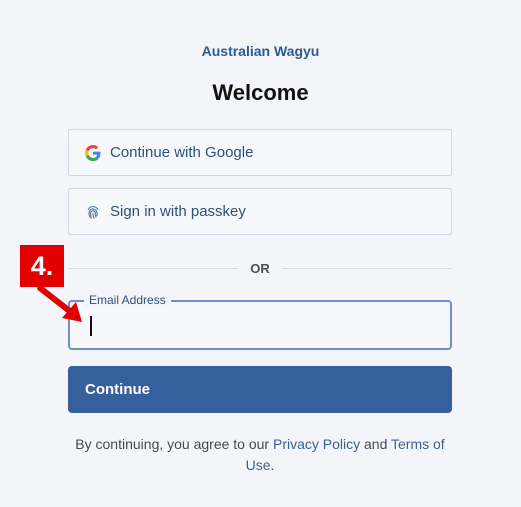 The width and height of the screenshot is (521, 507). Describe the element at coordinates (153, 268) in the screenshot. I see `divider-line-left` at that location.